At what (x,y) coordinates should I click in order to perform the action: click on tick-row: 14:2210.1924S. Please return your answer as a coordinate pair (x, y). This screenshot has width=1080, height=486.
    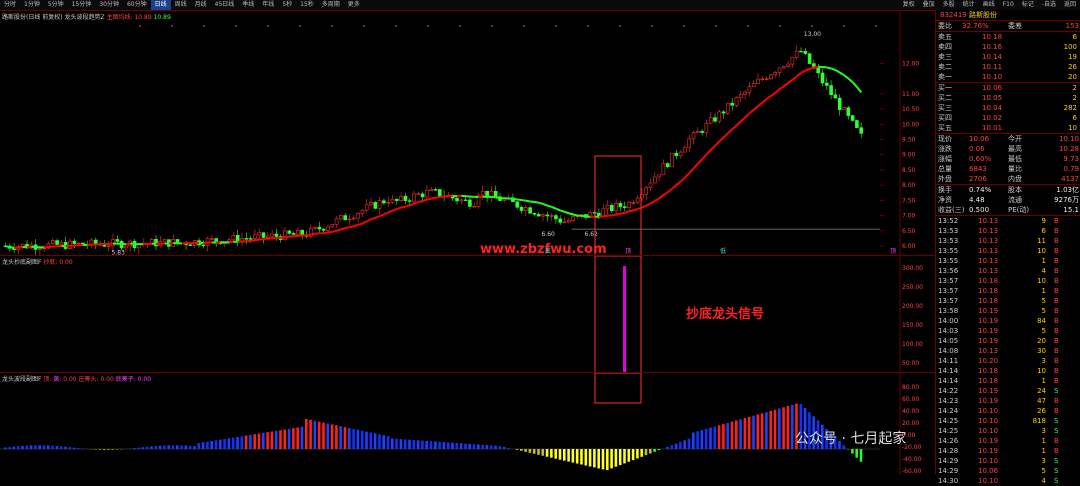
    Looking at the image, I should click on (1008, 391).